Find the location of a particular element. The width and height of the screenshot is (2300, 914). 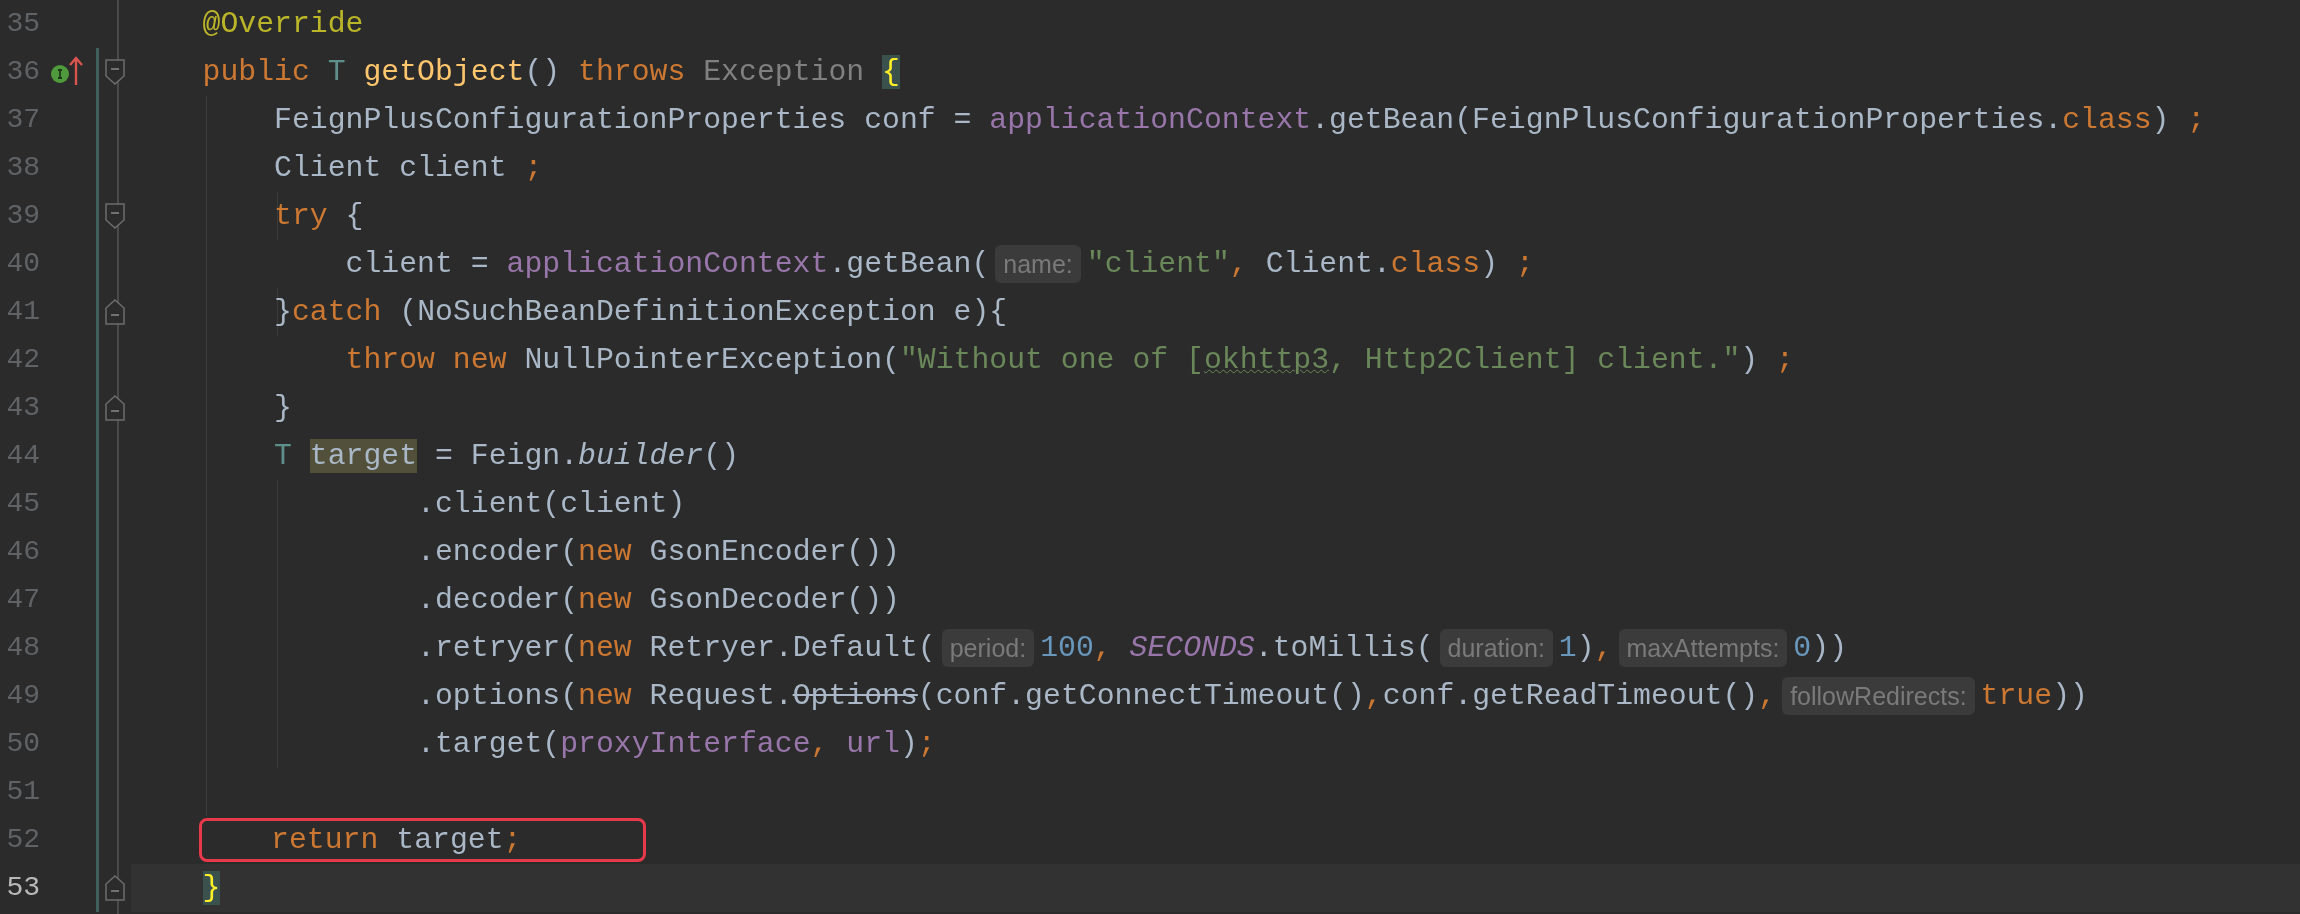

line-number: 46 is located at coordinates (22, 552).